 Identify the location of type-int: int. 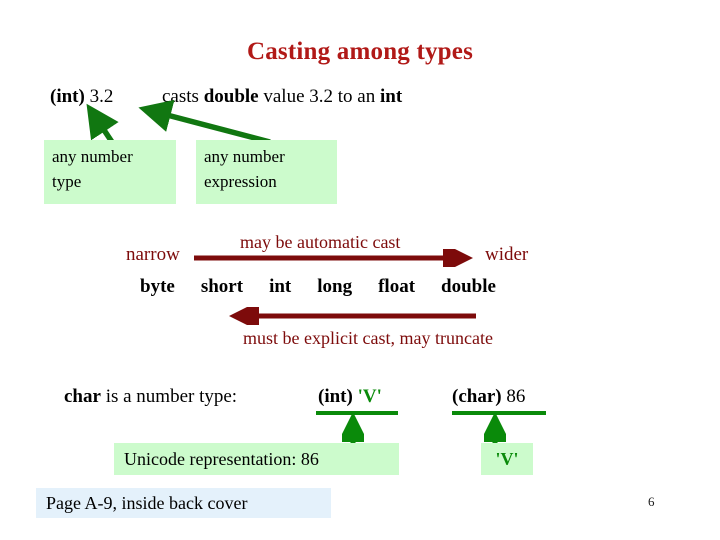
(280, 286).